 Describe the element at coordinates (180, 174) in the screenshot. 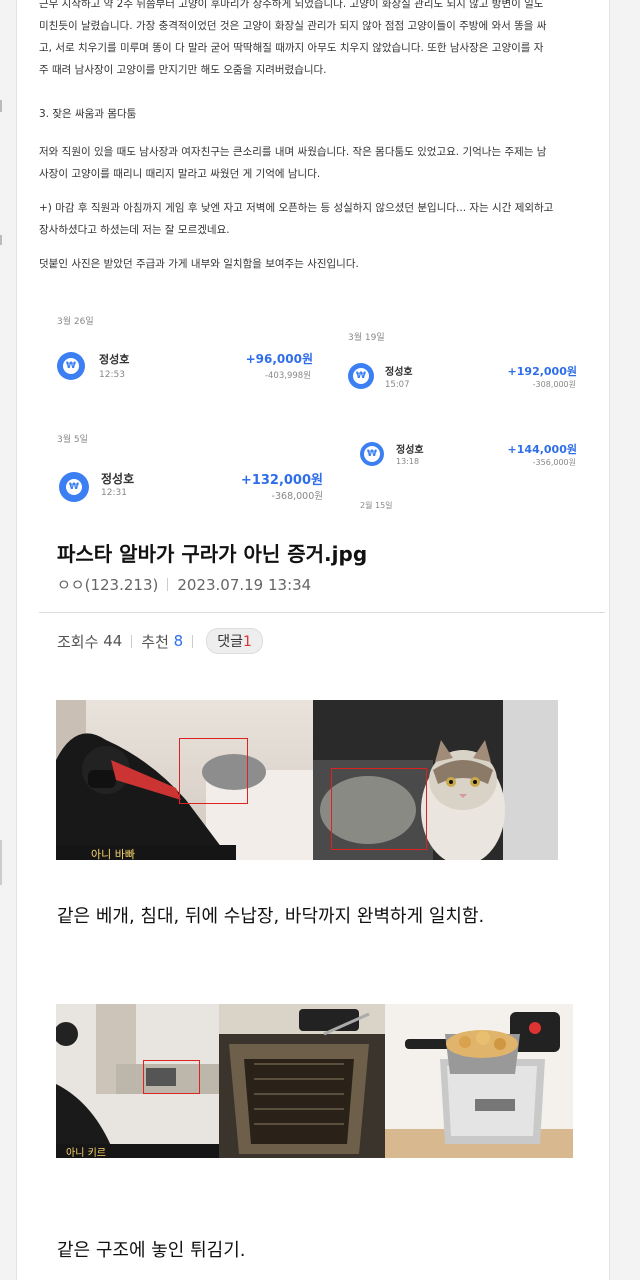

I see `para2-line: 사장이 고양이를 때리니 때리지 말라고 싸웠던 게 기억에 남니다.` at that location.